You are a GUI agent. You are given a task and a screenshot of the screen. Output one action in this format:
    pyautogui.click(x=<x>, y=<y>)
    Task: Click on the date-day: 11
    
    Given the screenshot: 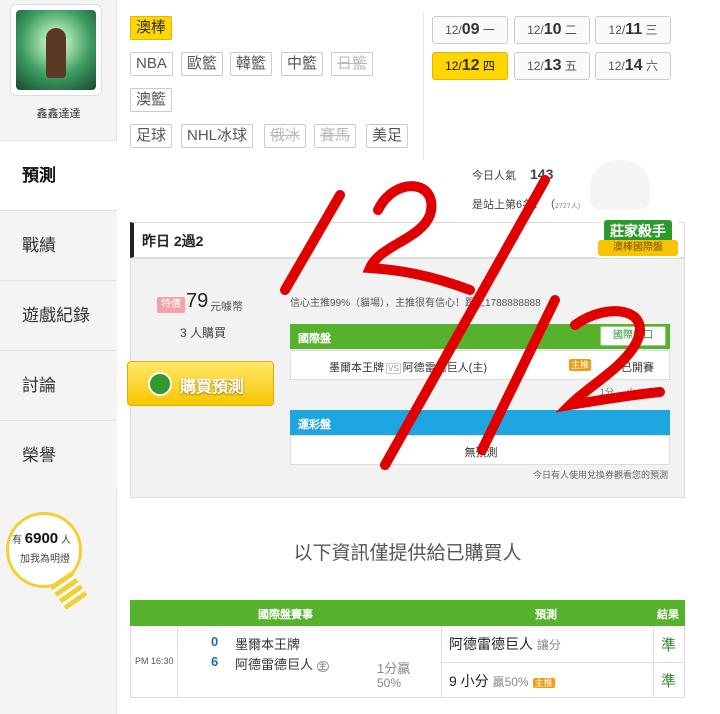 What is the action you would take?
    pyautogui.click(x=634, y=29)
    